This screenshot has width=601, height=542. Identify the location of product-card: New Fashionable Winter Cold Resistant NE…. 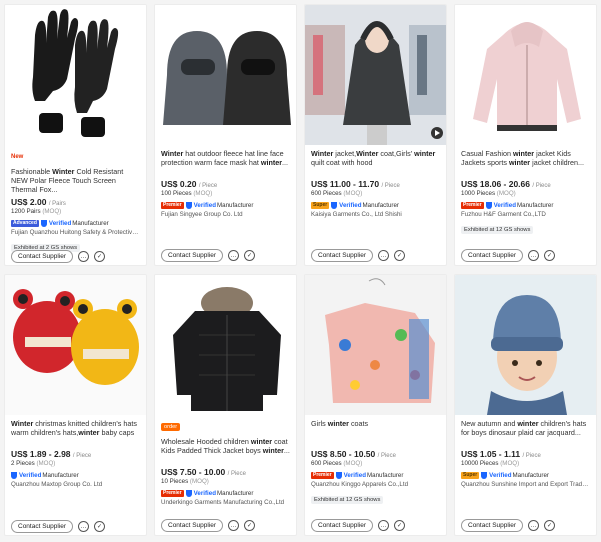
(75, 135).